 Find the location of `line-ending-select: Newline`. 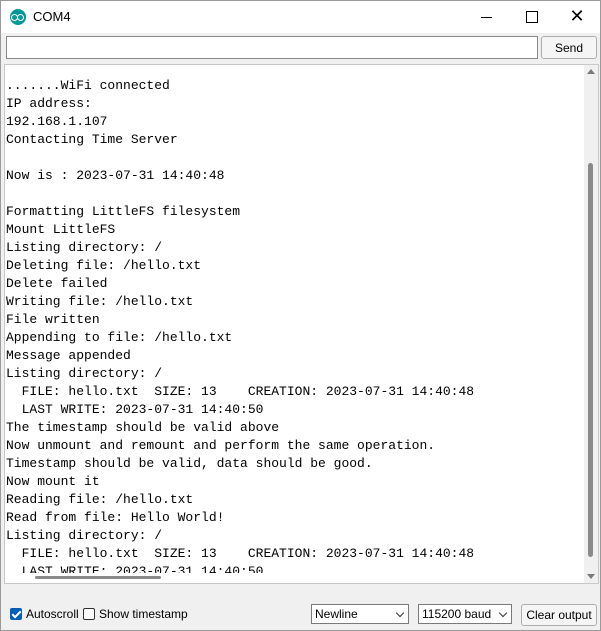

line-ending-select: Newline is located at coordinates (360, 614).